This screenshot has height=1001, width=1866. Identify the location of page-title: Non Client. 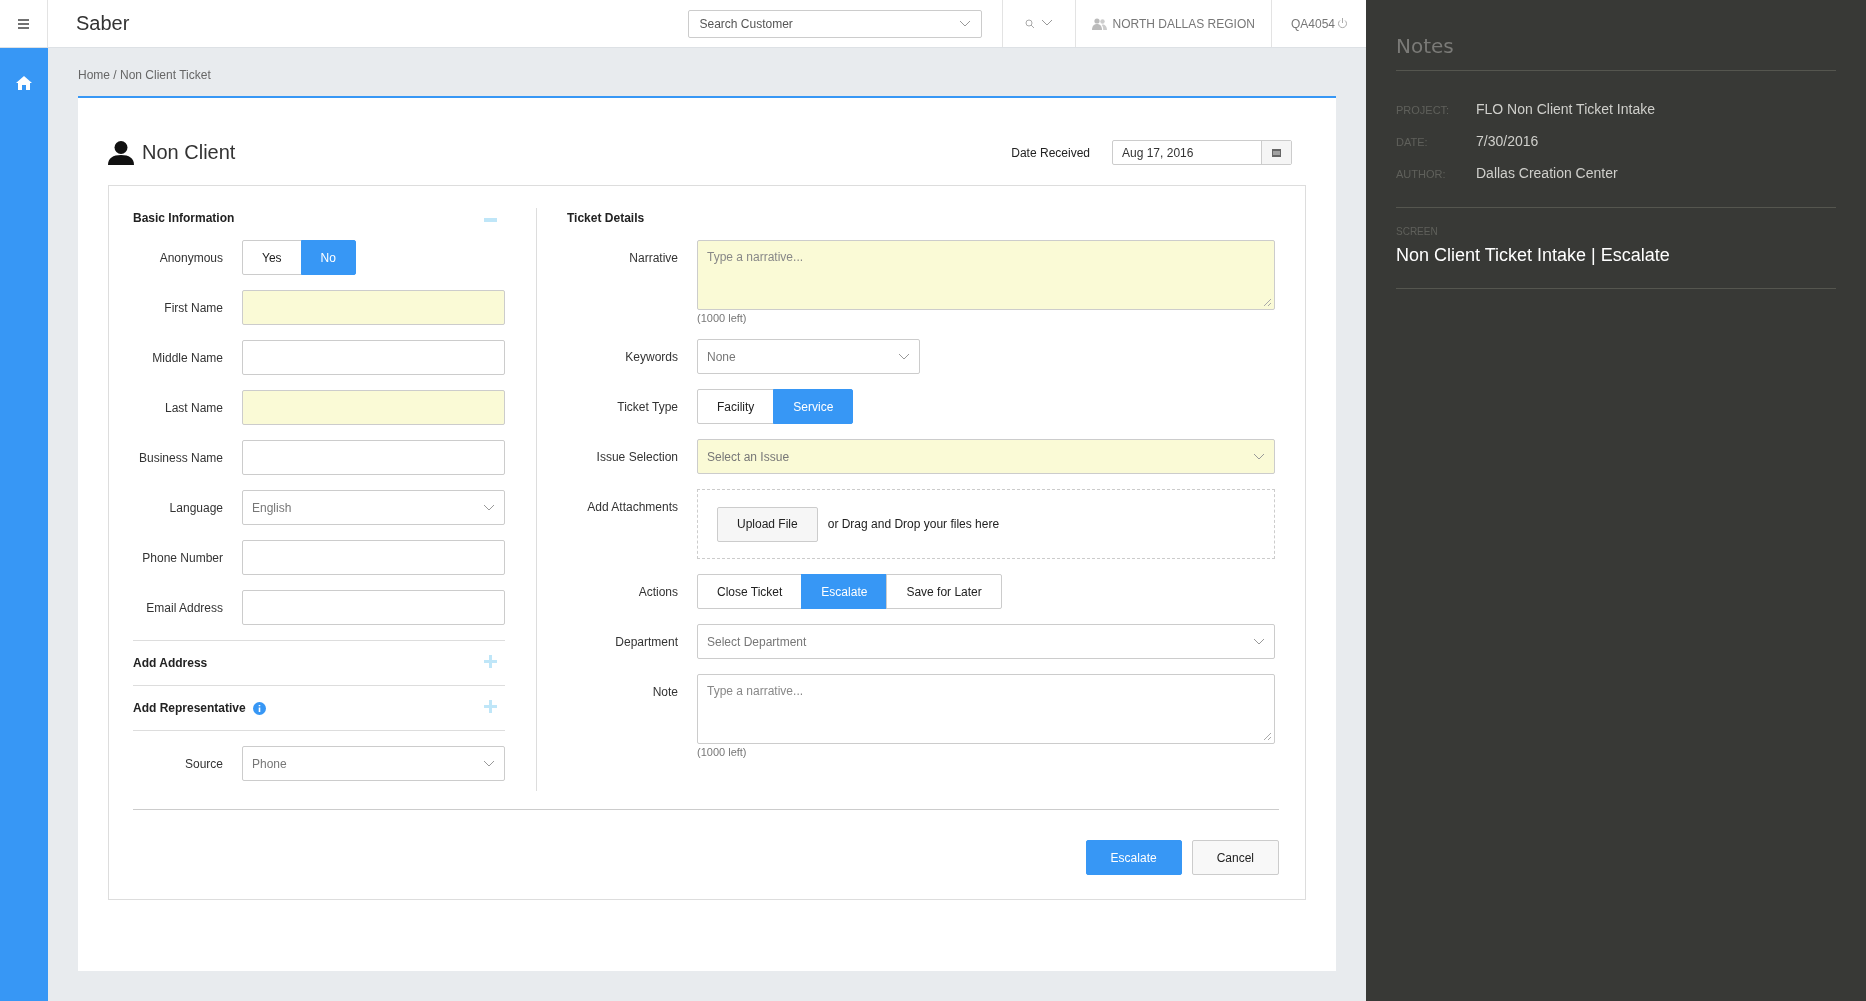
(189, 152).